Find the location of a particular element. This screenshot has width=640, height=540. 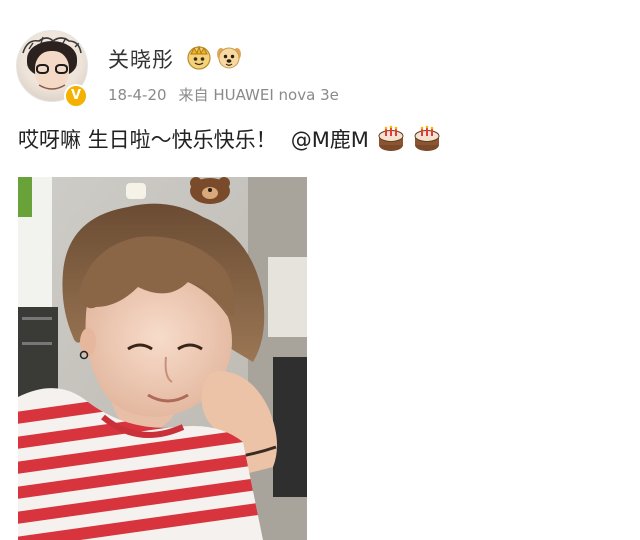

post-text: 哎呀嘛 生日啦～快乐快乐！ @M鹿M is located at coordinates (229, 139).